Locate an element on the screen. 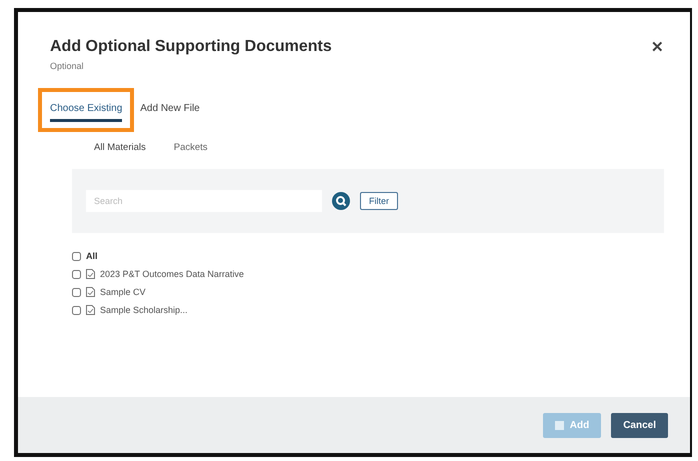  dialog-subtitle: Optional is located at coordinates (67, 66).